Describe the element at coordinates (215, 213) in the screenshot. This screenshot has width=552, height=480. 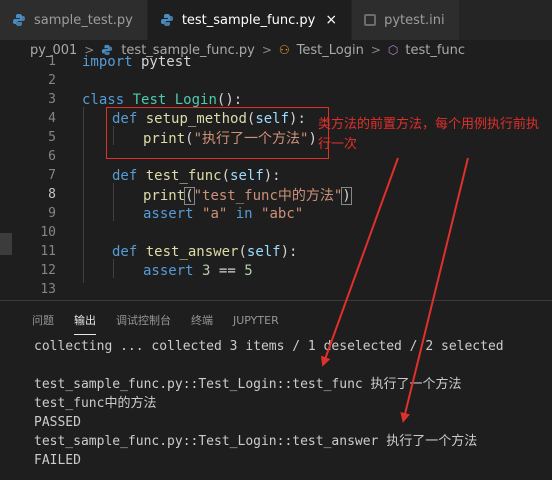
I see `string-token: "a"` at that location.